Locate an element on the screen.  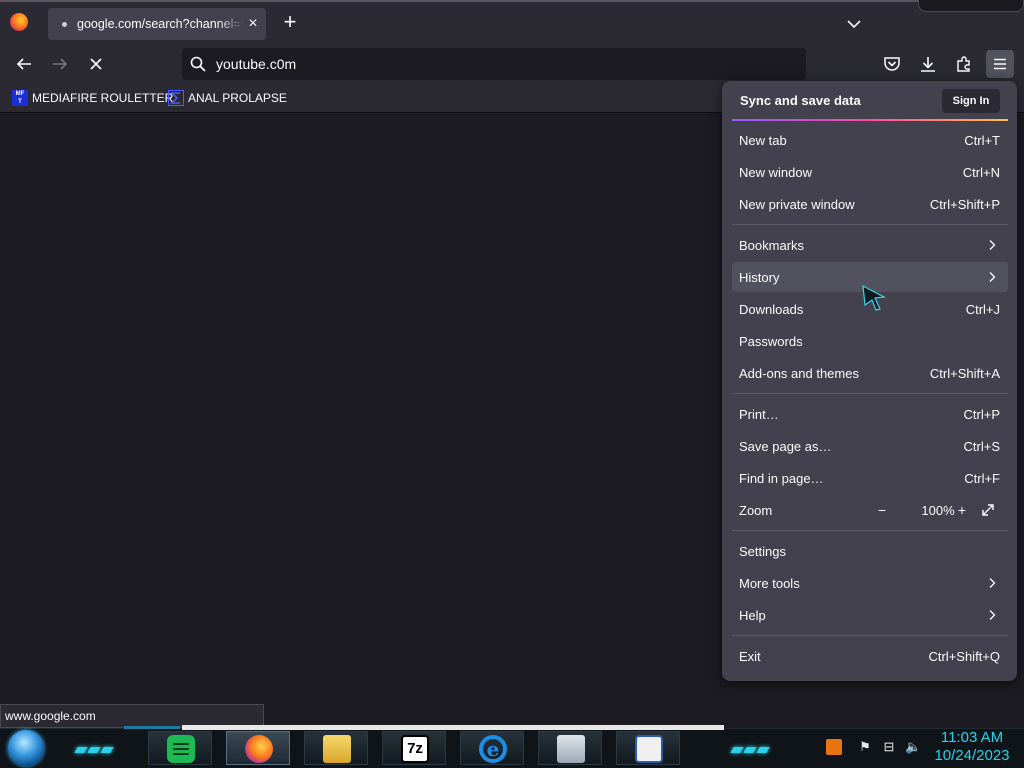
zoom-out-button: − is located at coordinates (882, 510).